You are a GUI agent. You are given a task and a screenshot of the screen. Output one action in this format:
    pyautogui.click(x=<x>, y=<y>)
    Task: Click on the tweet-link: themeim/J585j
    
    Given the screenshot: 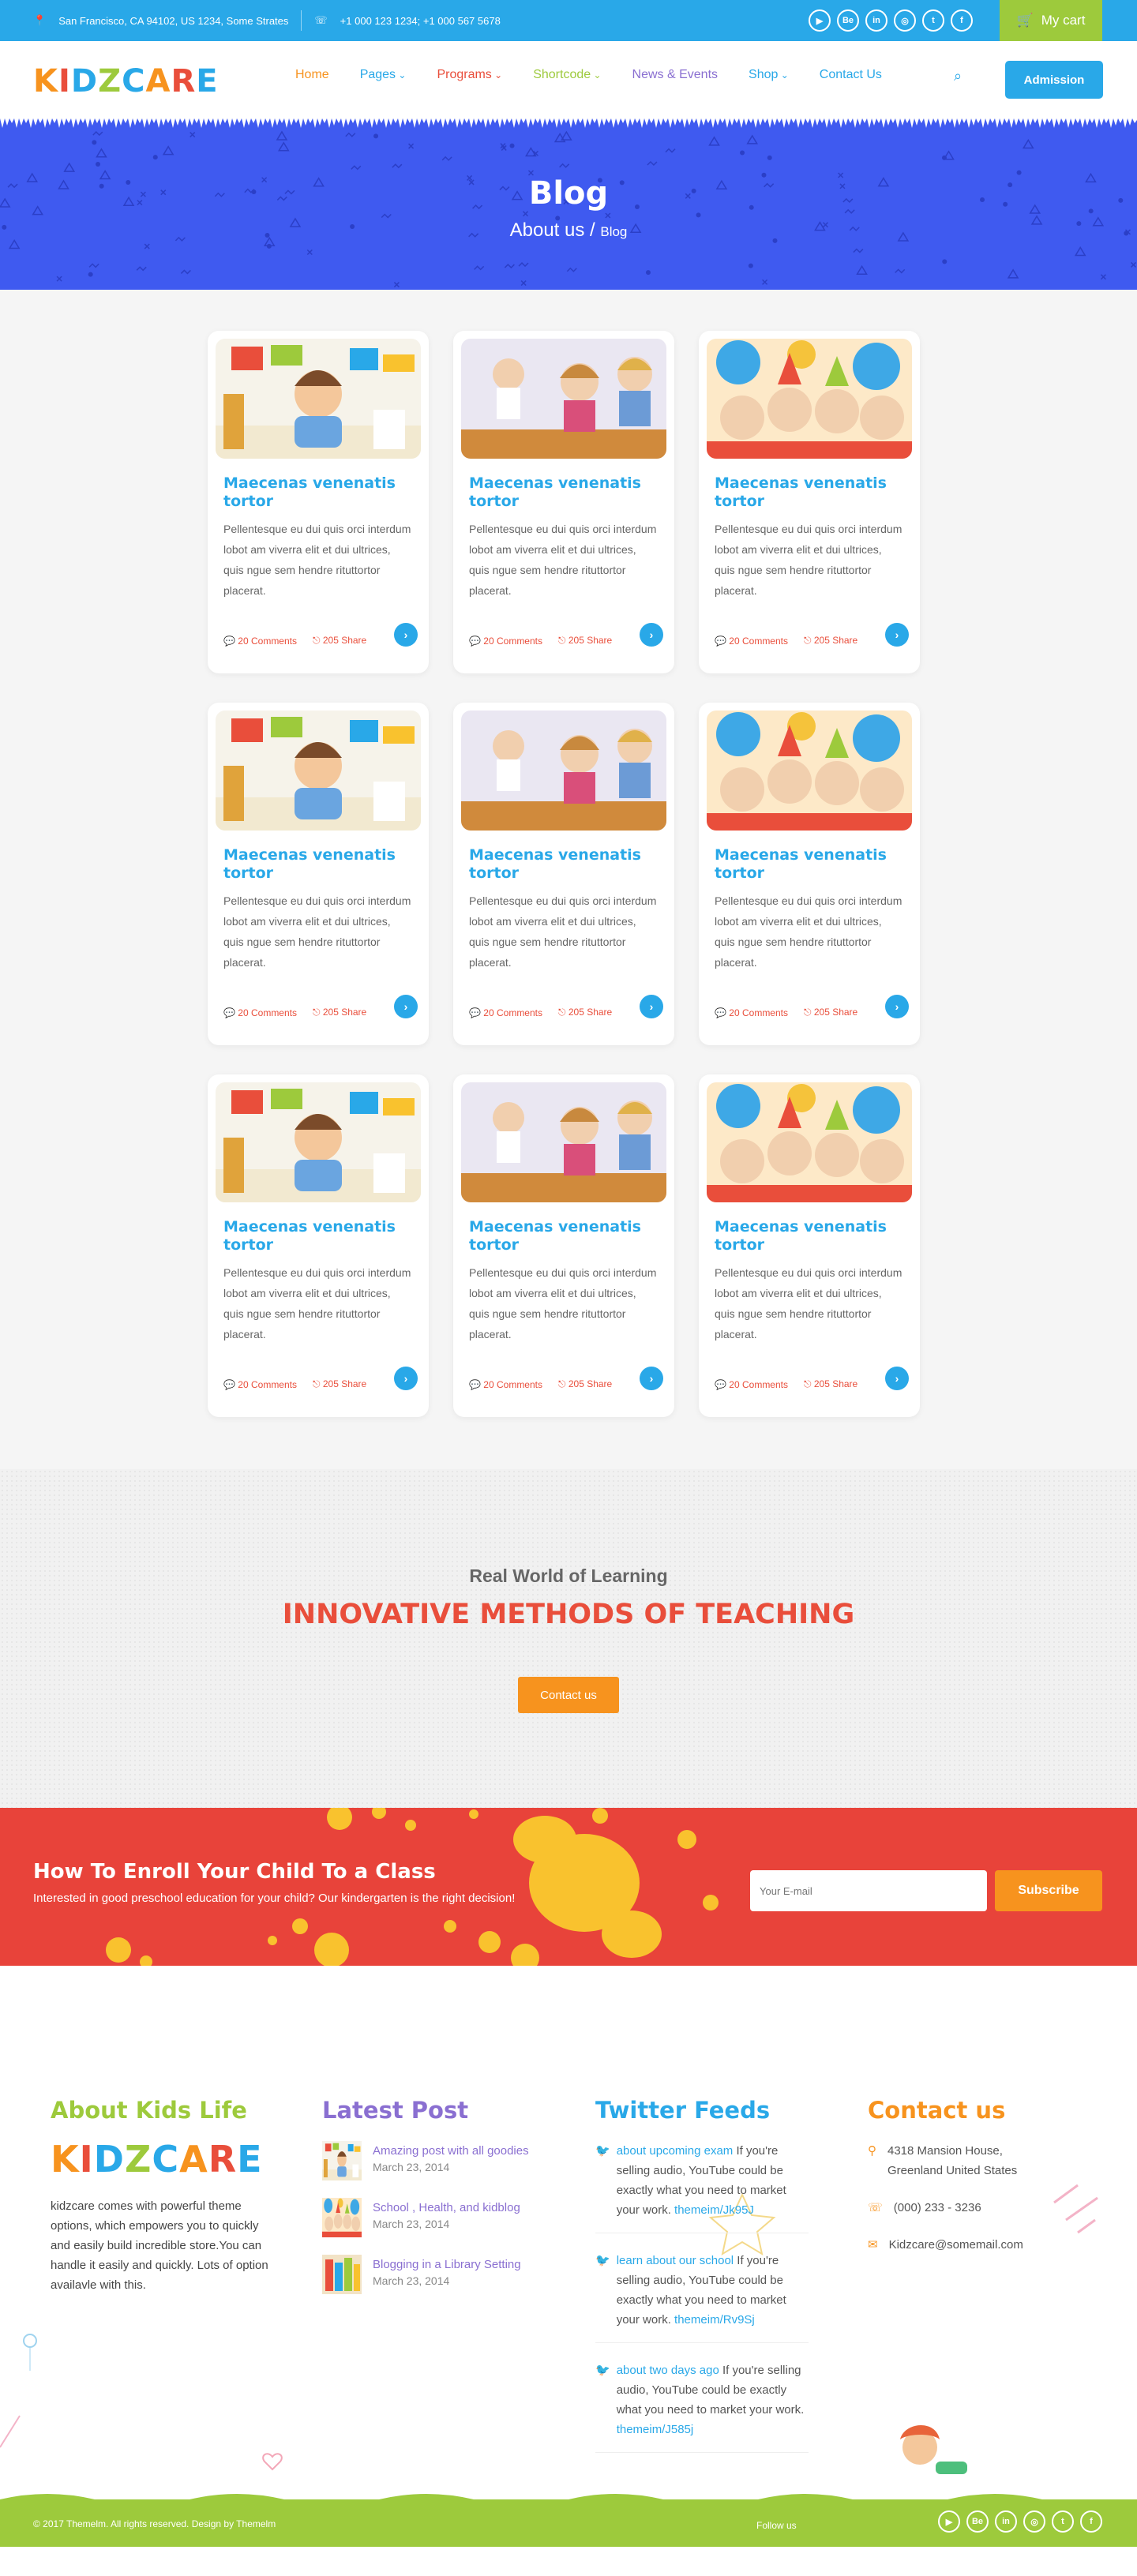 What is the action you would take?
    pyautogui.click(x=655, y=2429)
    